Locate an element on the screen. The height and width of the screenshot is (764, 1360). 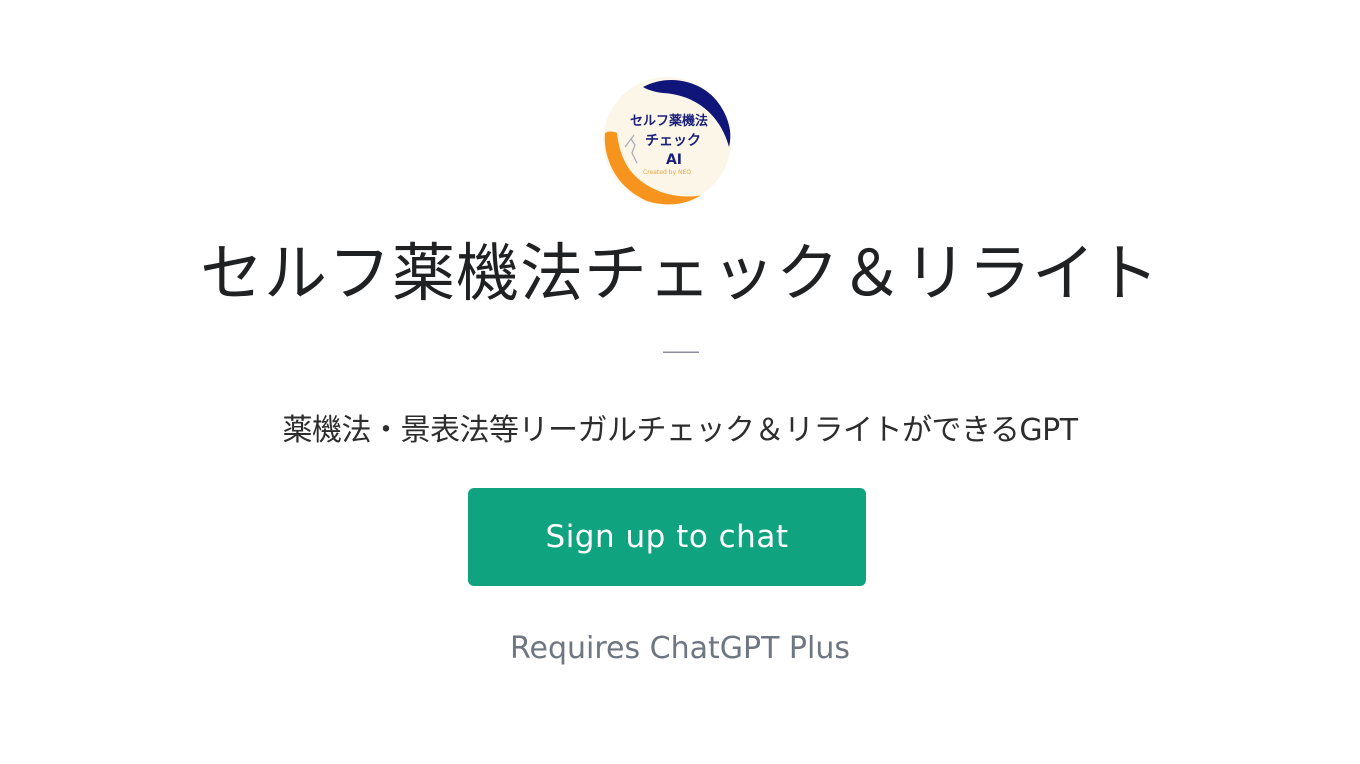
logo-text-line3: AI is located at coordinates (674, 160).